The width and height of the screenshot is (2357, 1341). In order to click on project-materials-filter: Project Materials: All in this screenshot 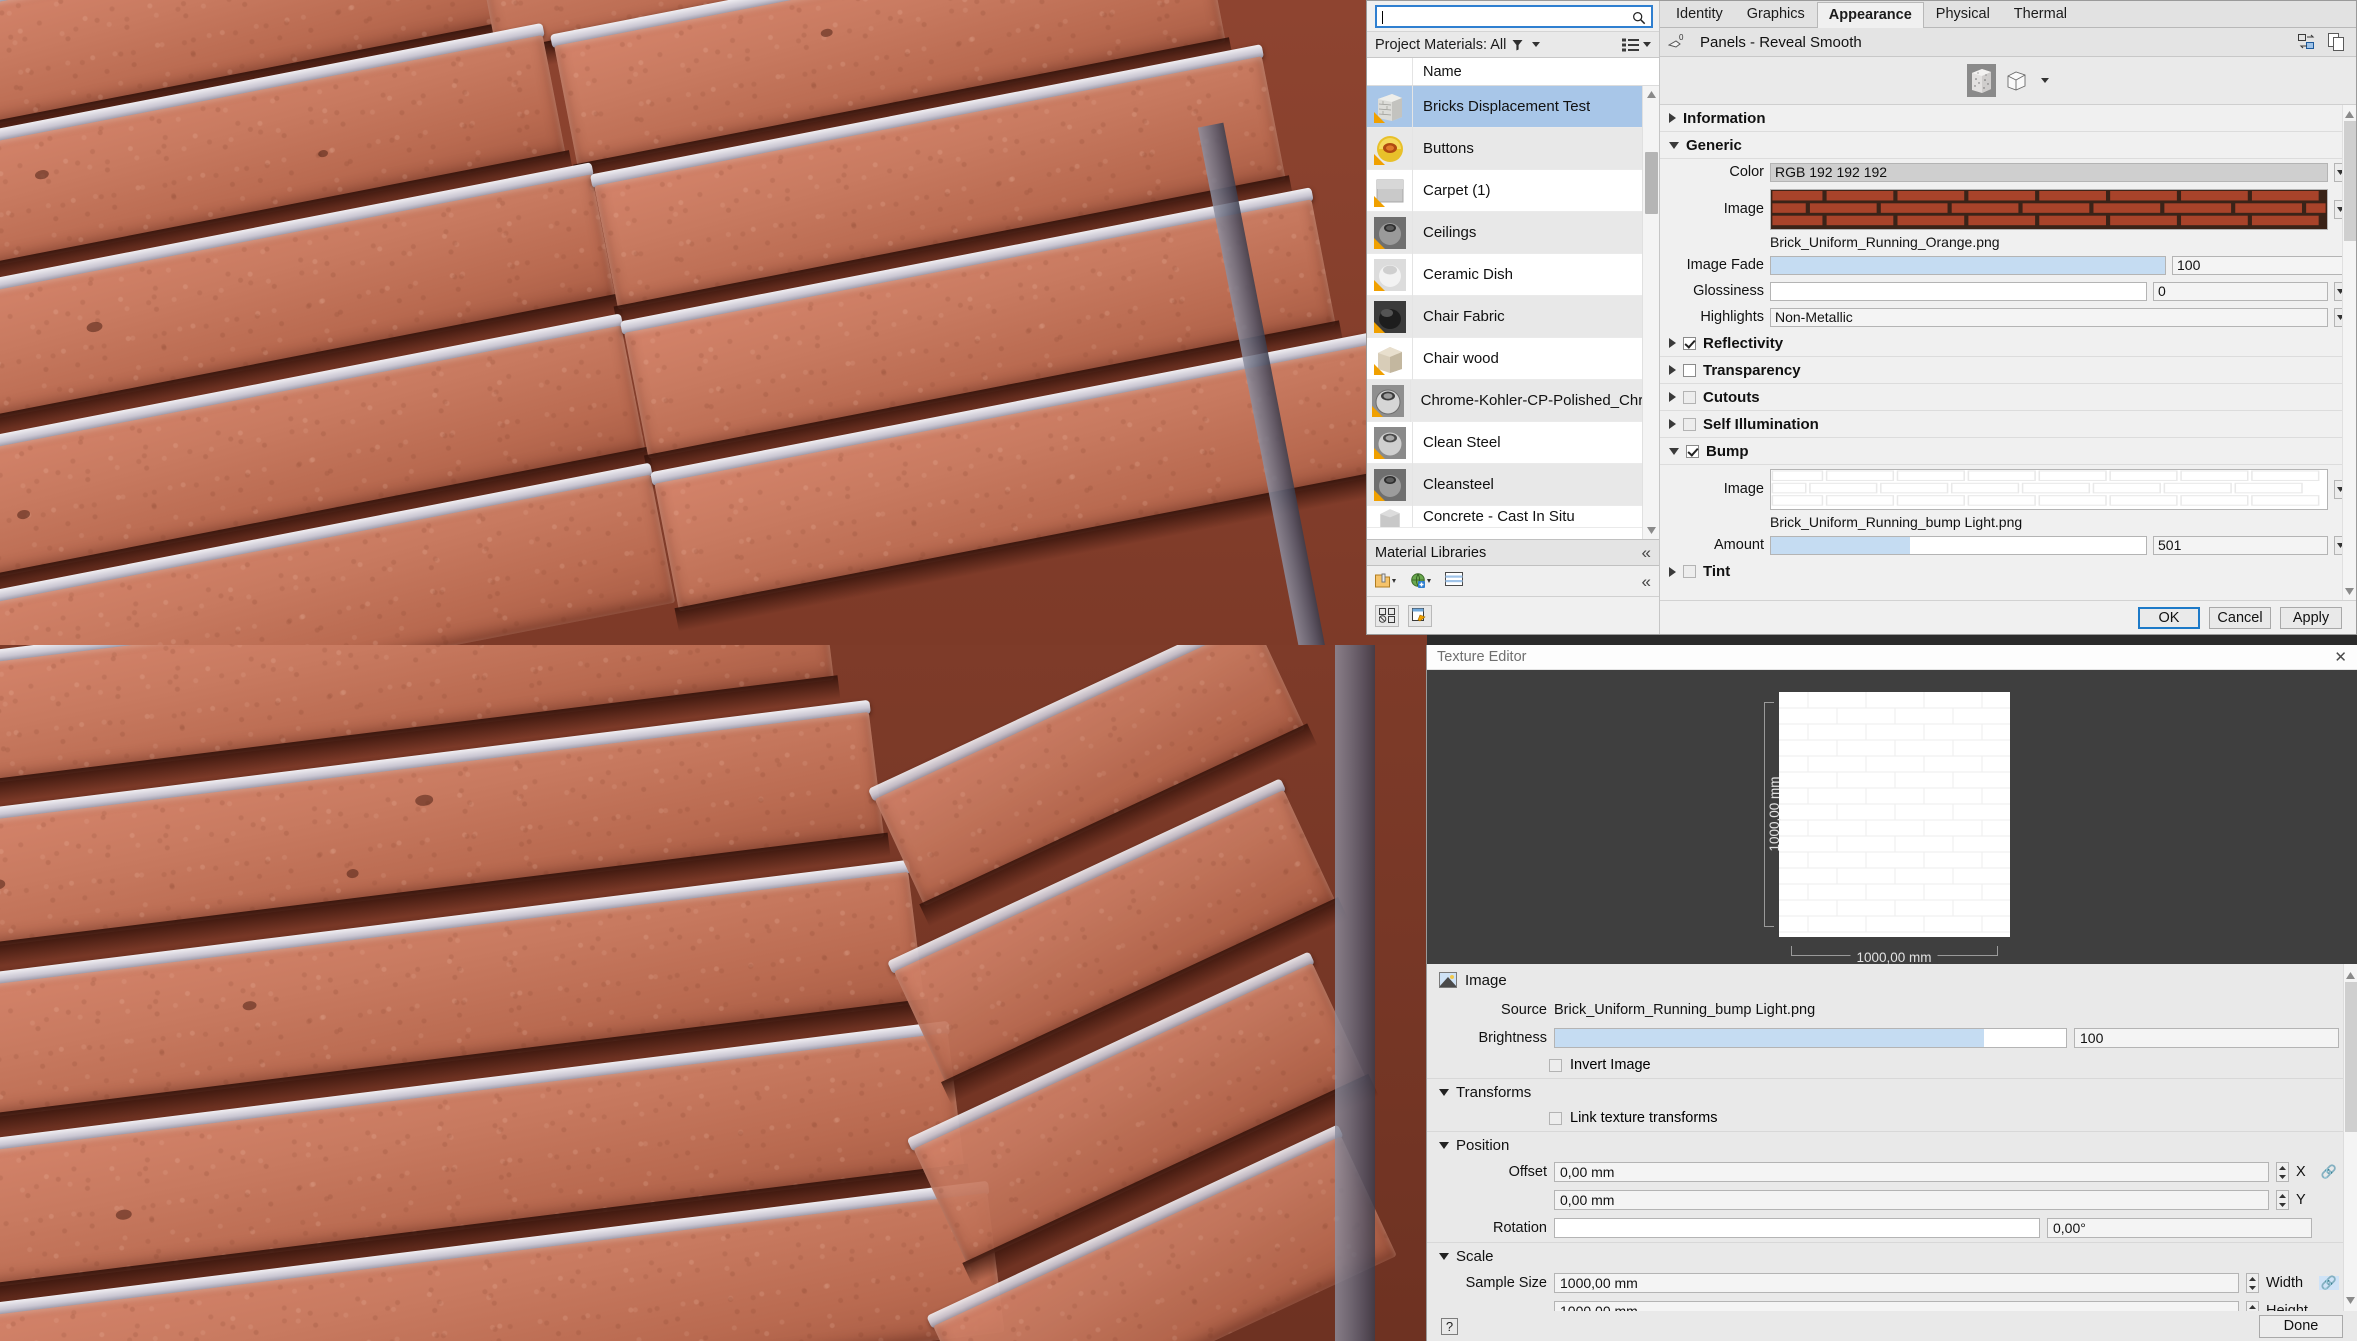, I will do `click(1513, 44)`.